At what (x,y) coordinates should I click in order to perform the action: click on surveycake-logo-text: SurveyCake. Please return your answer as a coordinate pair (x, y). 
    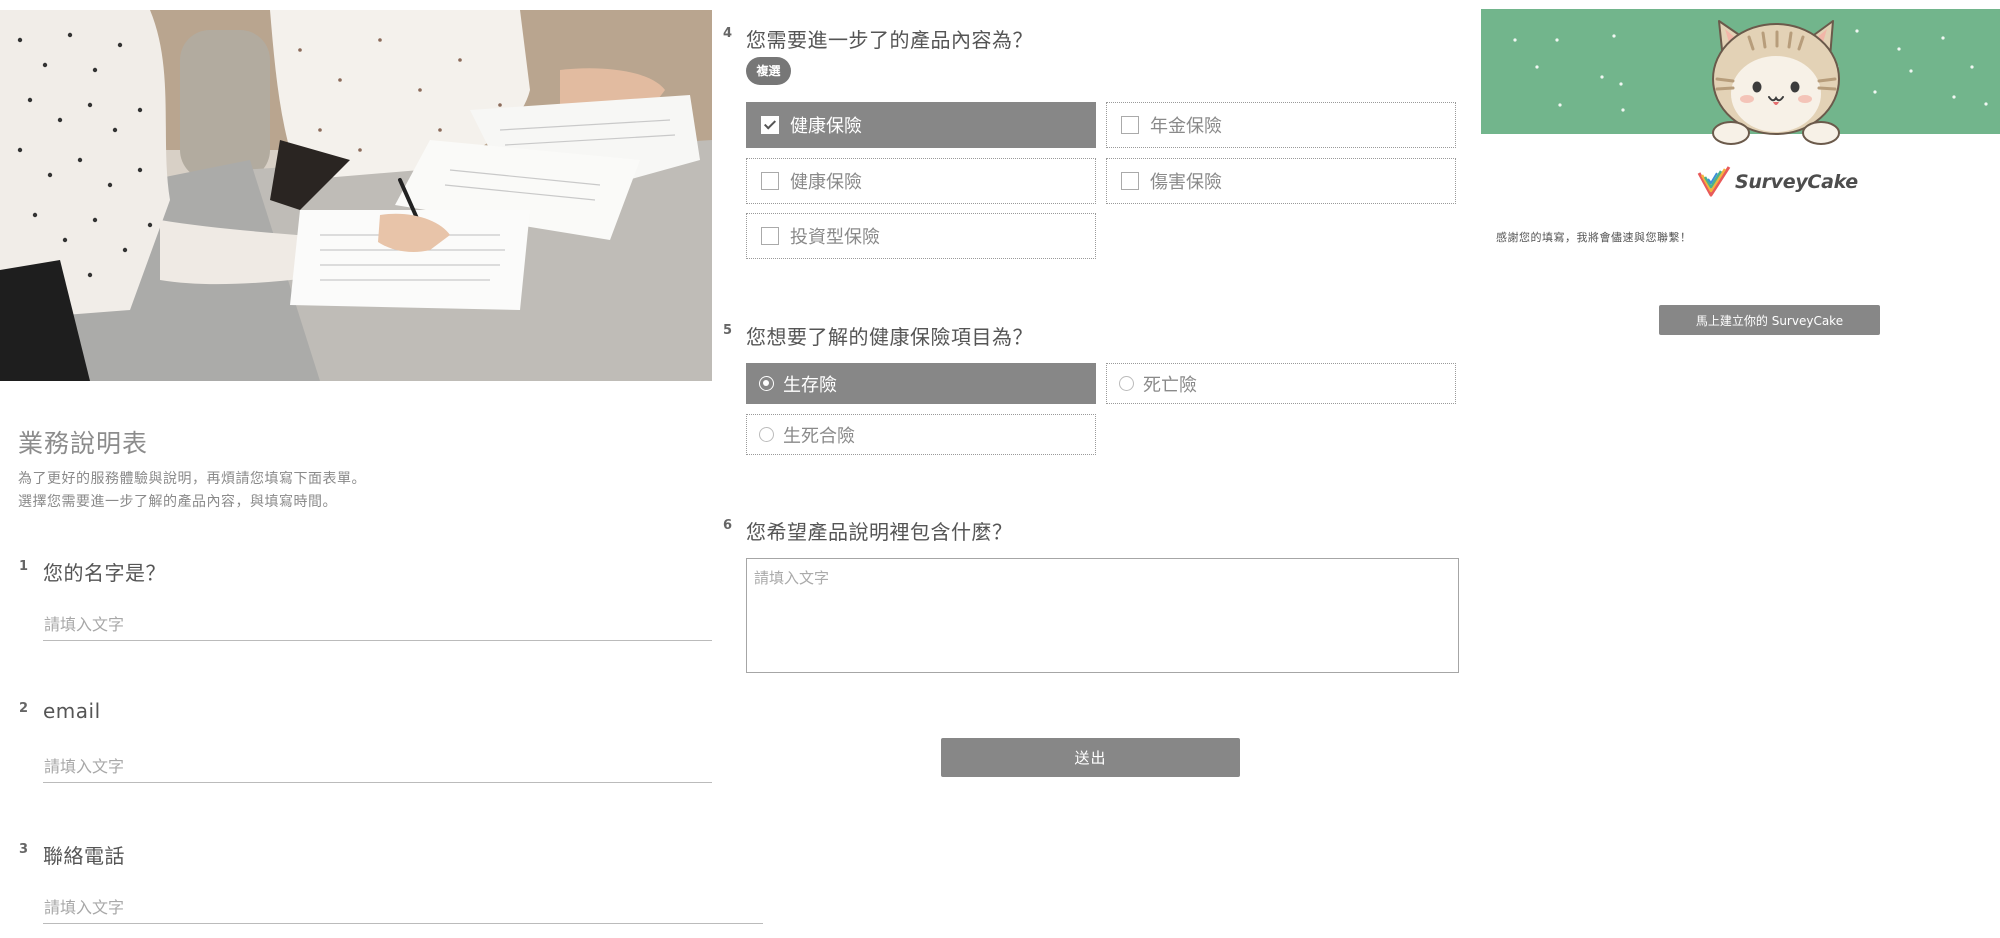
    Looking at the image, I should click on (1796, 182).